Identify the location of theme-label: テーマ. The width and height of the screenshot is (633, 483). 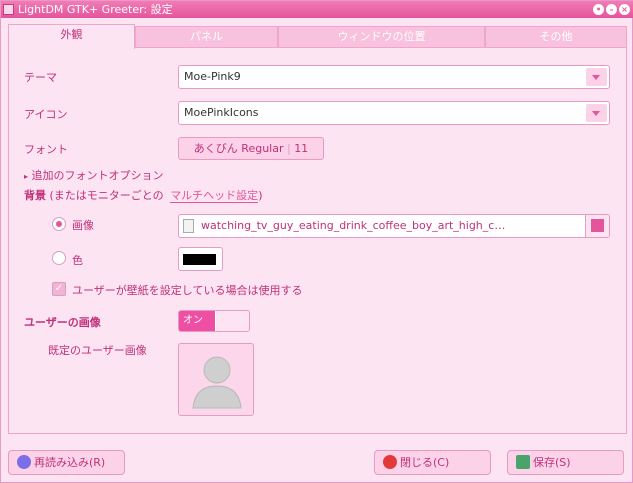
(40, 77).